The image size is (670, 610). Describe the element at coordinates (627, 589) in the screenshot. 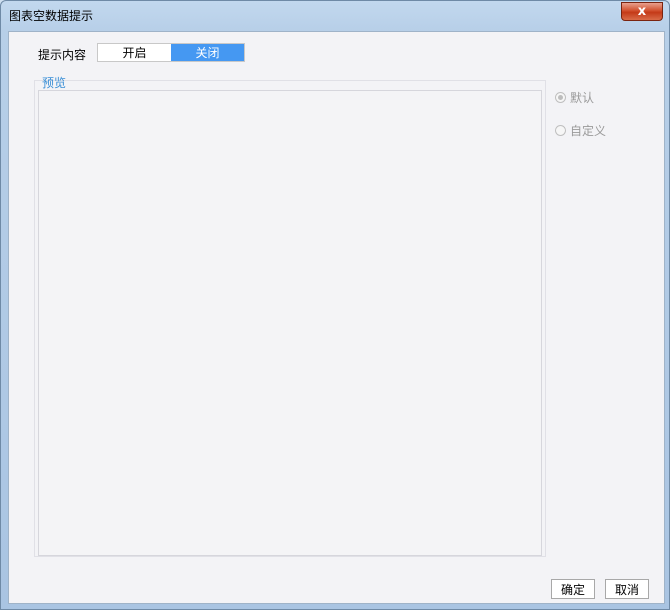

I see `cancel-button: 取消` at that location.